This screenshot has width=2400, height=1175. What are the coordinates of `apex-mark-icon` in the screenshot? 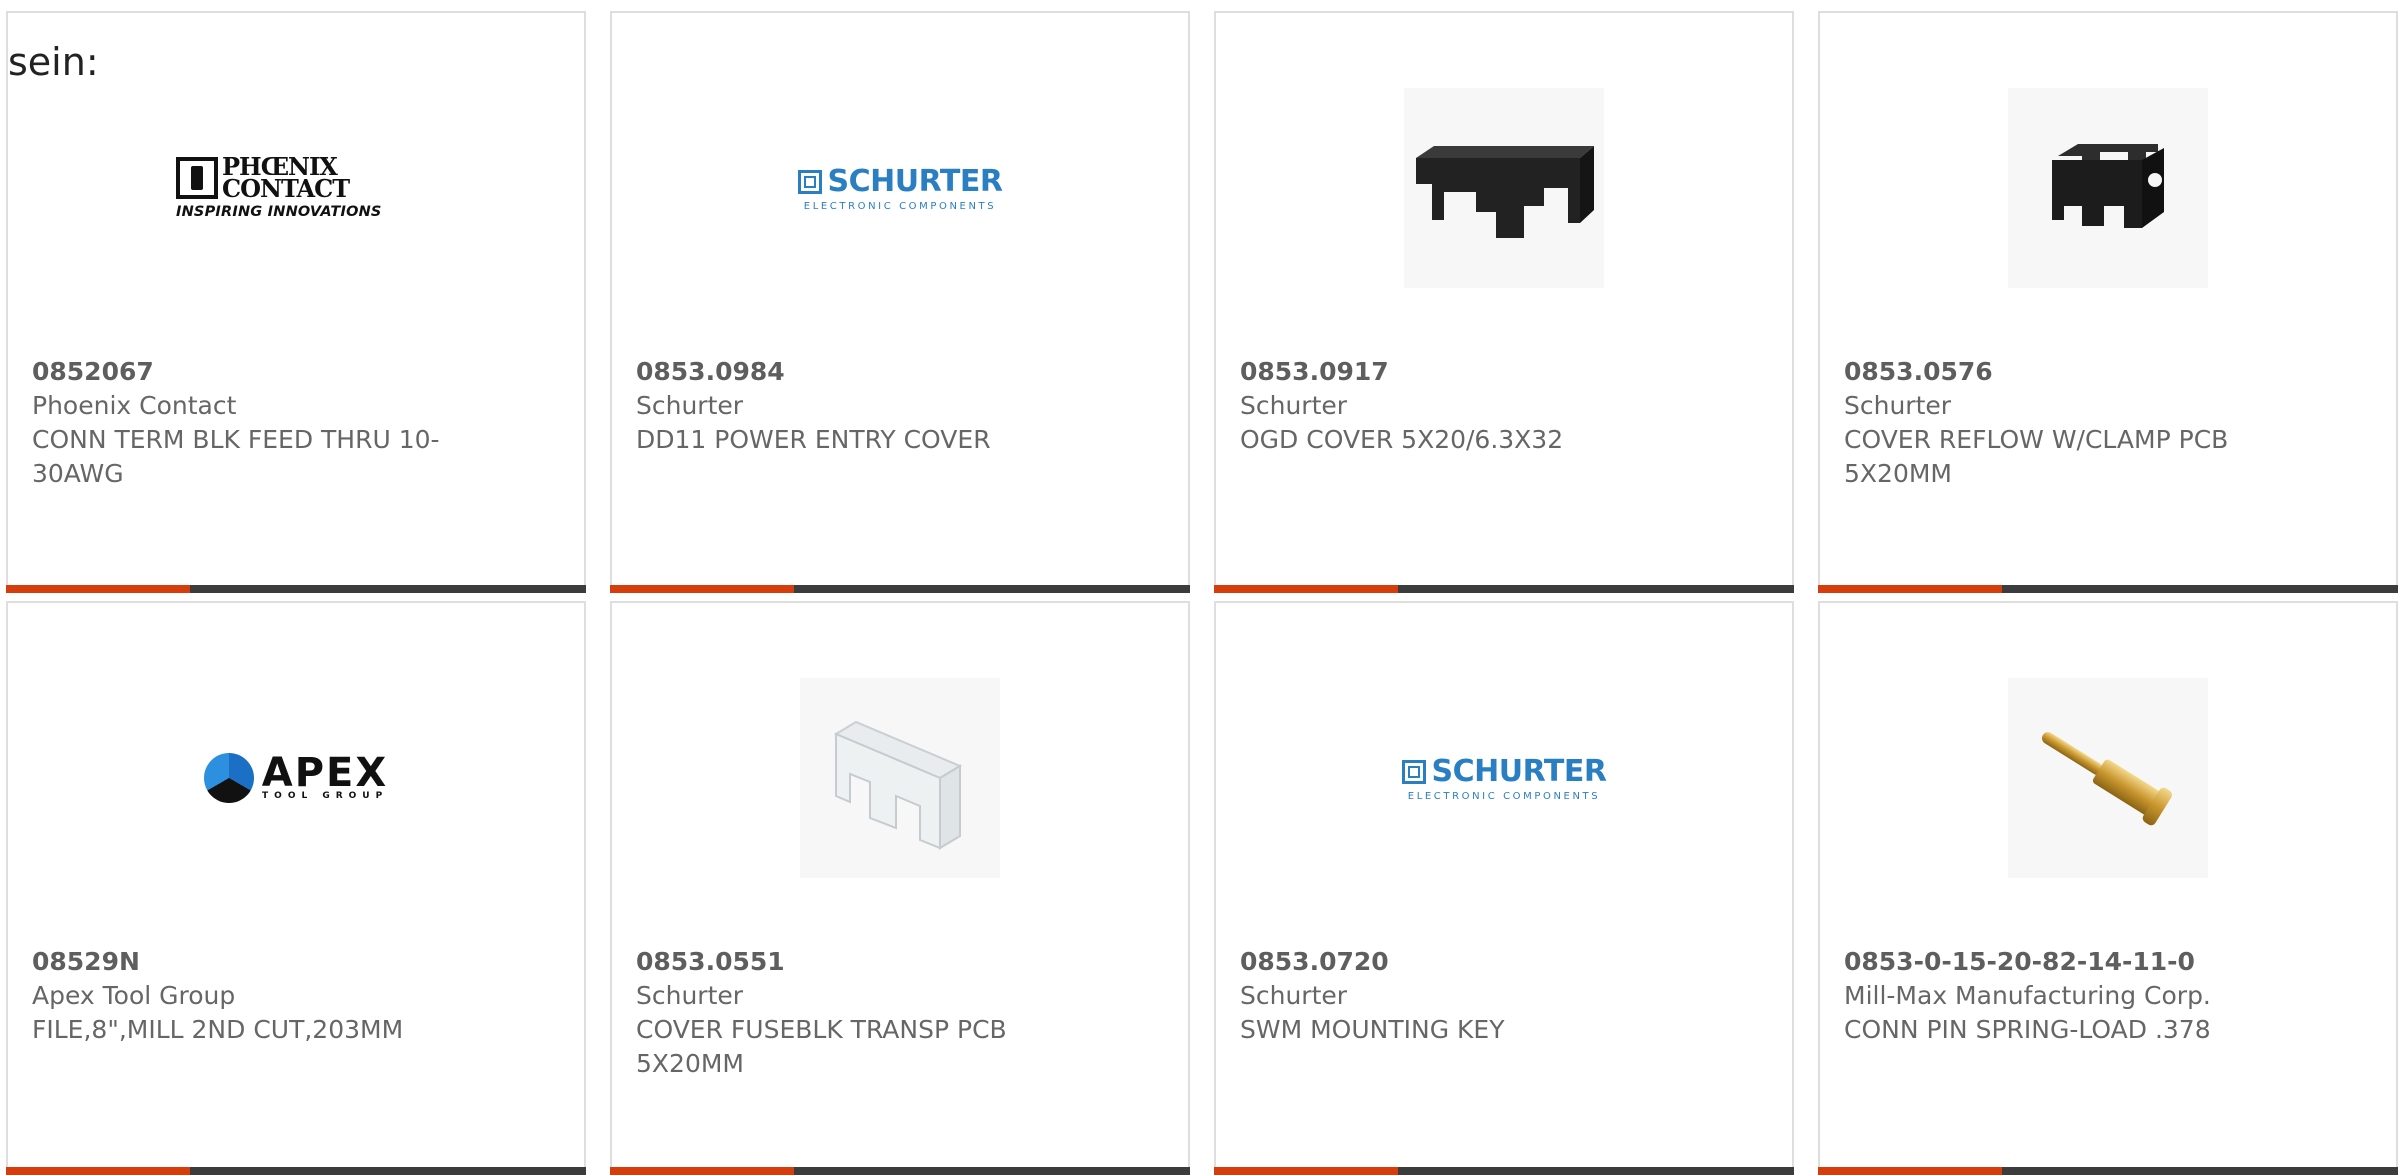 It's located at (228, 778).